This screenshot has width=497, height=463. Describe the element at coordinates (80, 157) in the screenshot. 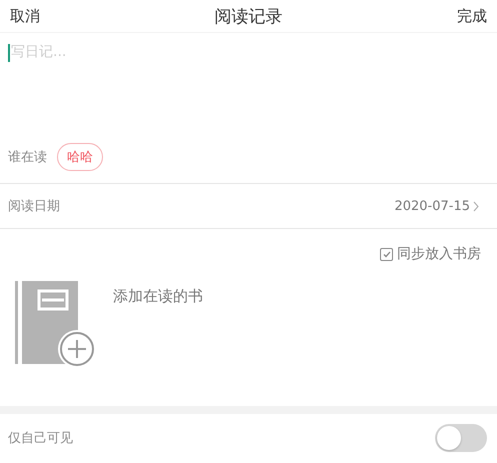

I see `reader-tag: 哈哈` at that location.